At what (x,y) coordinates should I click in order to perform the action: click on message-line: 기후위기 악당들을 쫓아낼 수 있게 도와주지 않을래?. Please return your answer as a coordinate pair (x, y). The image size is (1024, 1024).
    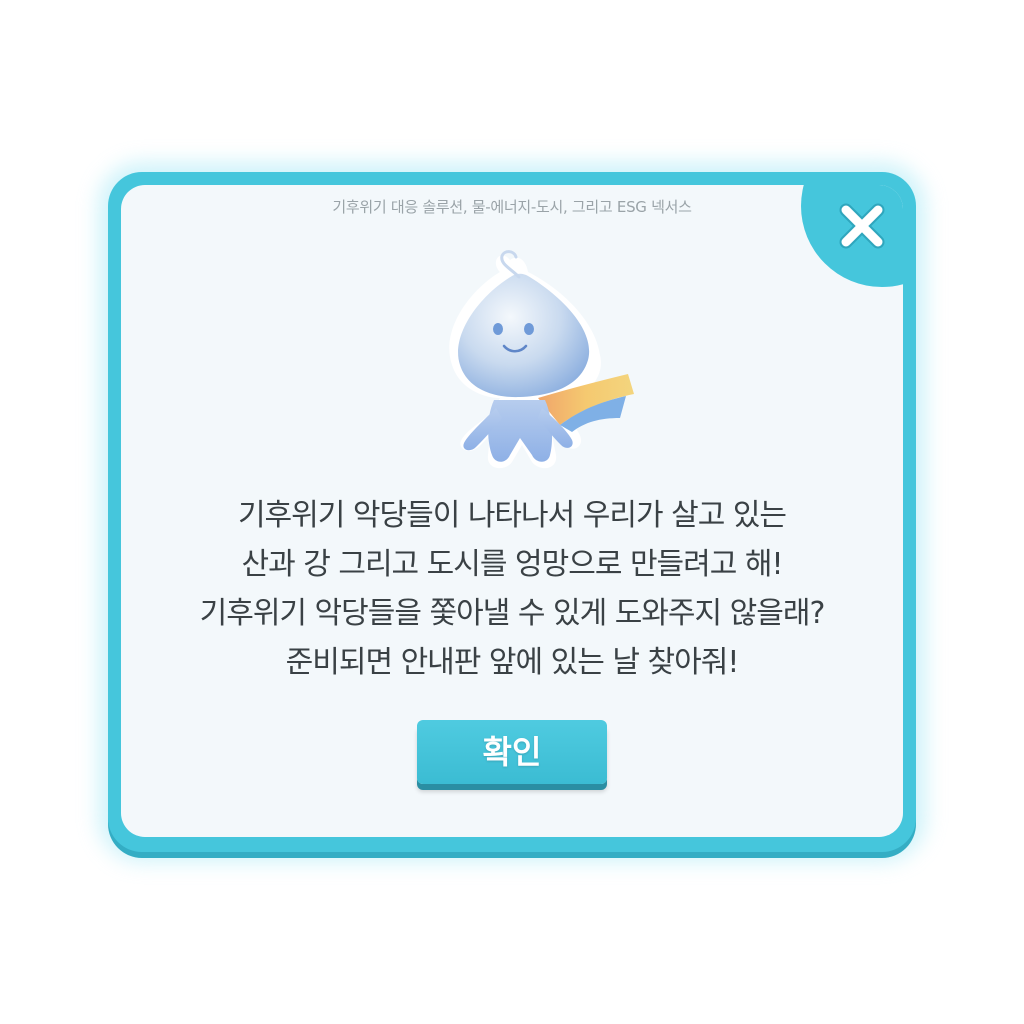
    Looking at the image, I should click on (512, 613).